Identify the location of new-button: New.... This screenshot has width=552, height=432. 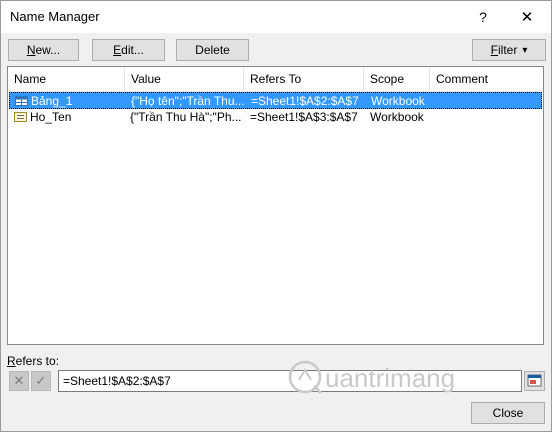
(43, 50).